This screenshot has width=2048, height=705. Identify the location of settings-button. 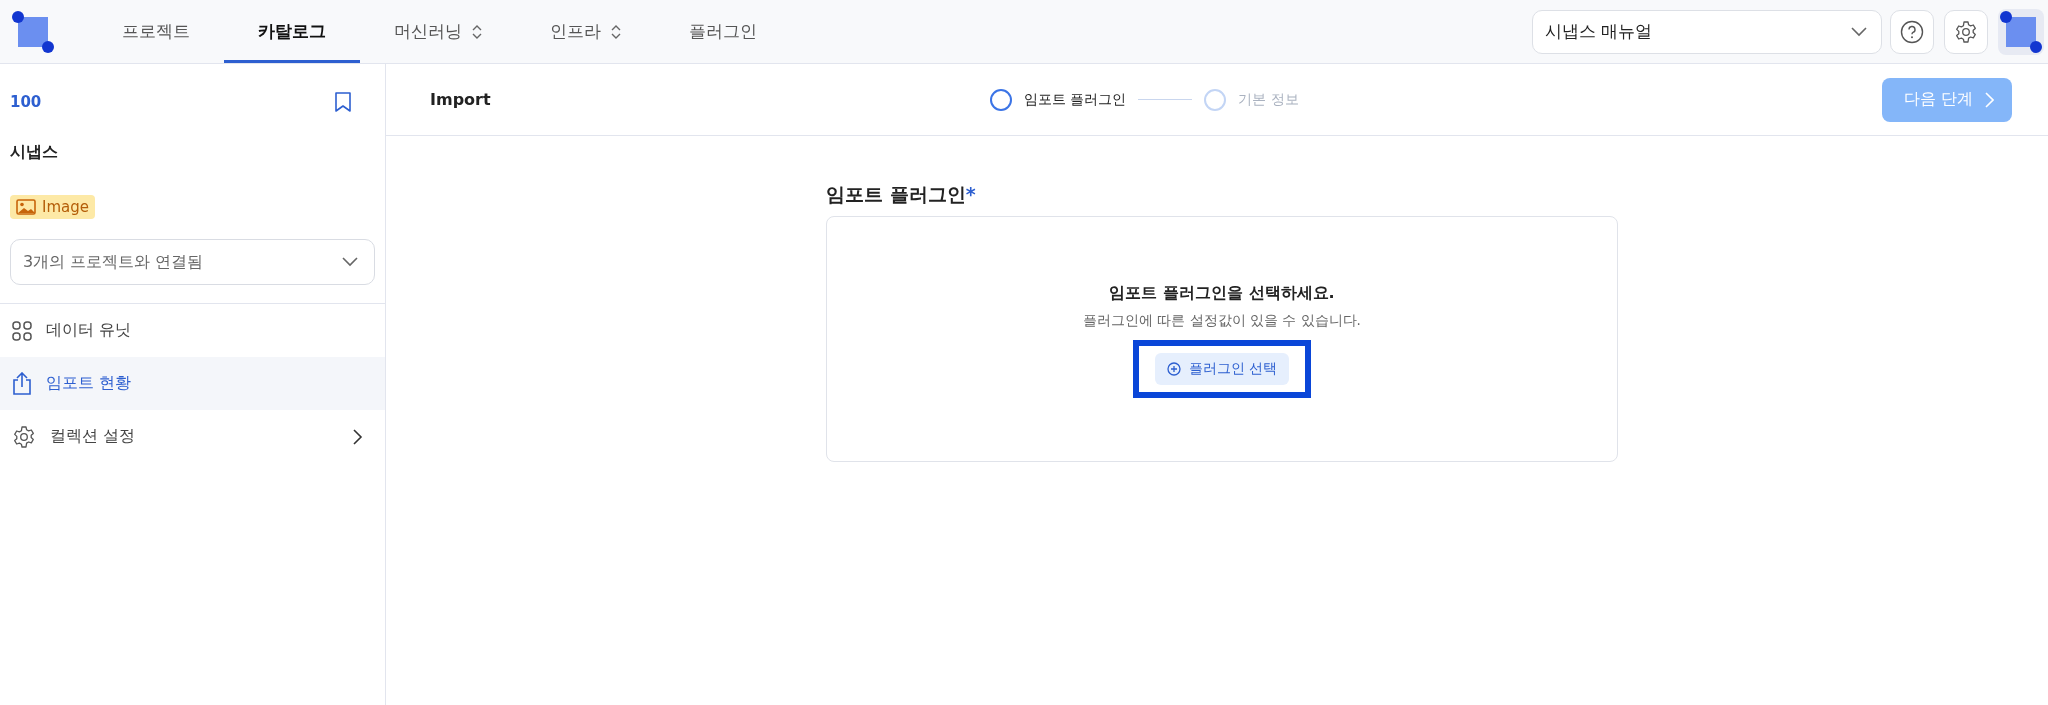
(1966, 31).